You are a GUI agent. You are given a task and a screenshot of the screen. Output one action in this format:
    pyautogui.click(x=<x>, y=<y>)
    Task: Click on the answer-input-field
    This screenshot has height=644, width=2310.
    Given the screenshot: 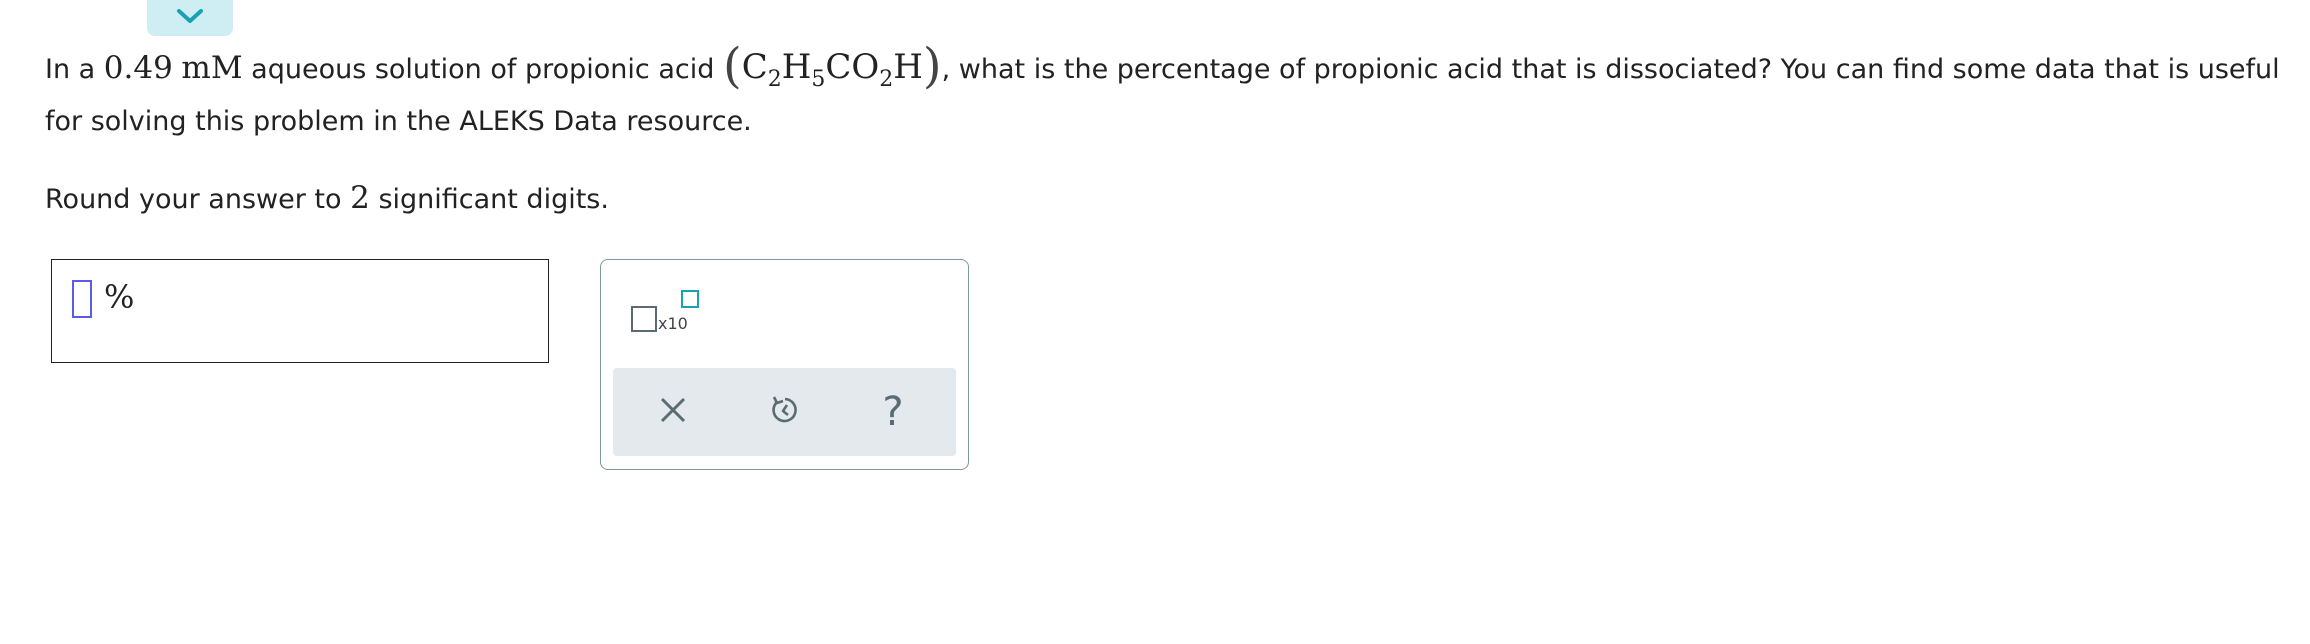 What is the action you would take?
    pyautogui.click(x=82, y=299)
    